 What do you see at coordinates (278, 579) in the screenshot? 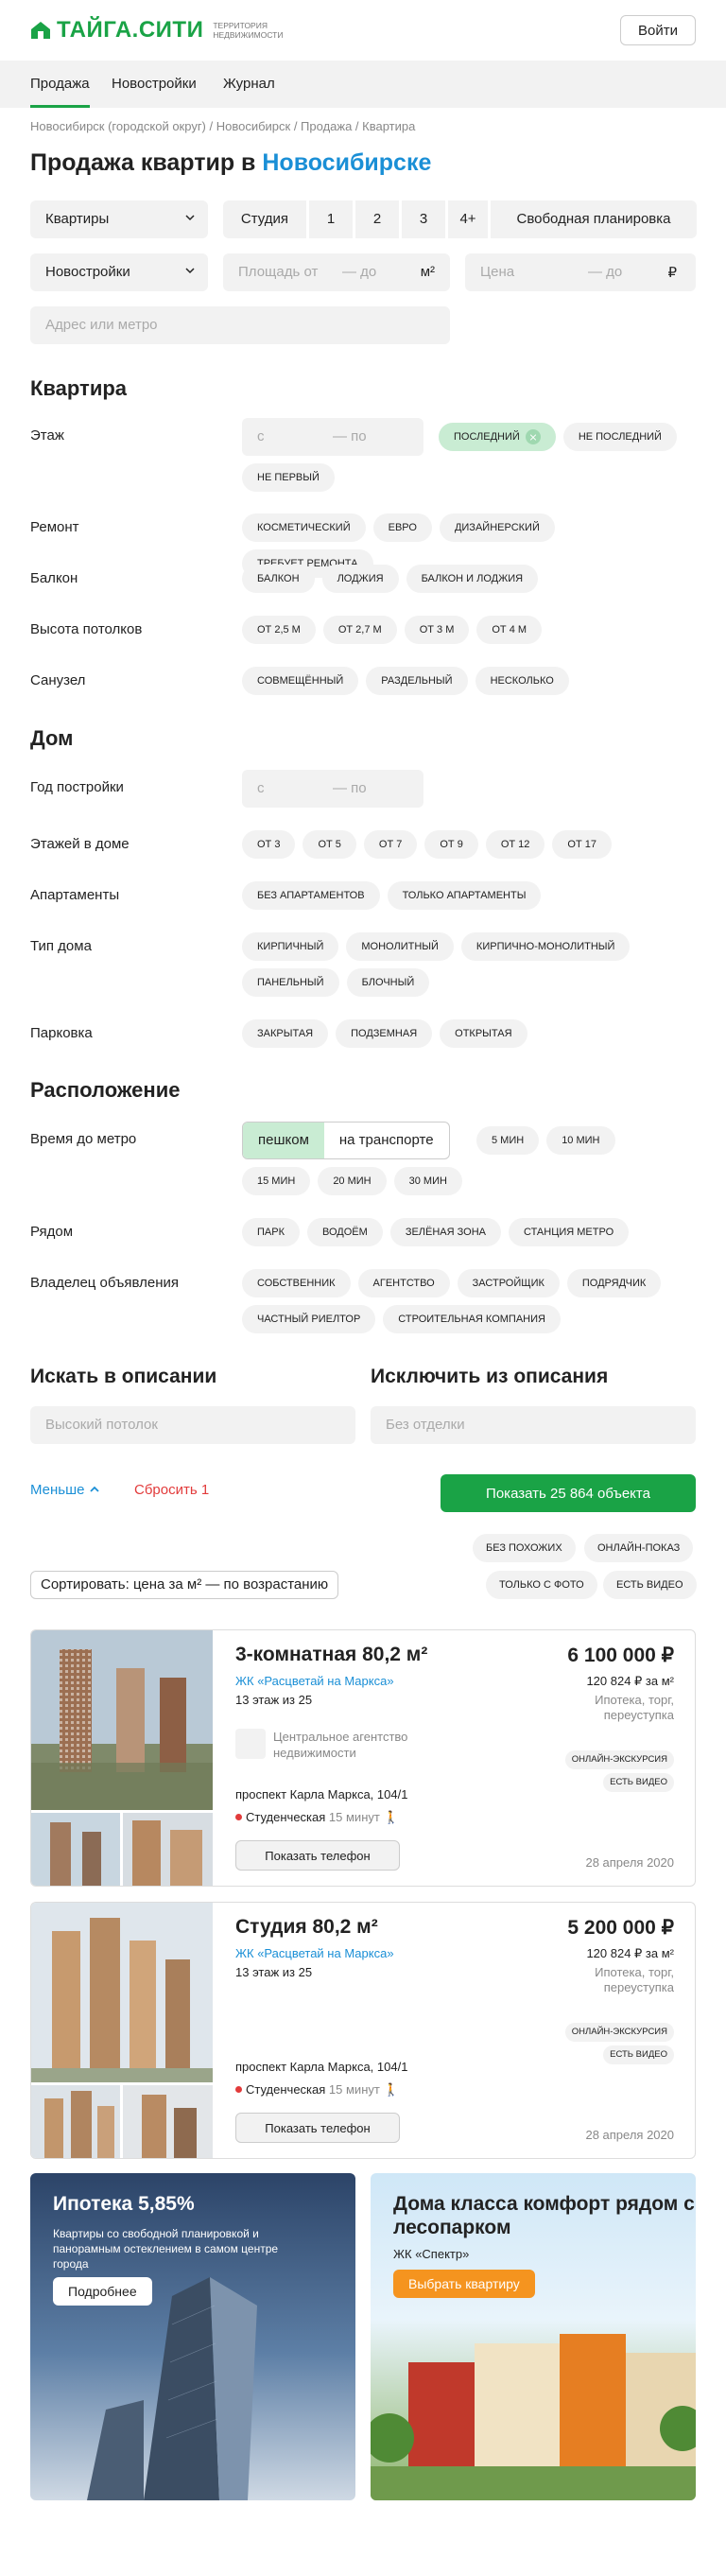
I see `chip-balcony: балкон` at bounding box center [278, 579].